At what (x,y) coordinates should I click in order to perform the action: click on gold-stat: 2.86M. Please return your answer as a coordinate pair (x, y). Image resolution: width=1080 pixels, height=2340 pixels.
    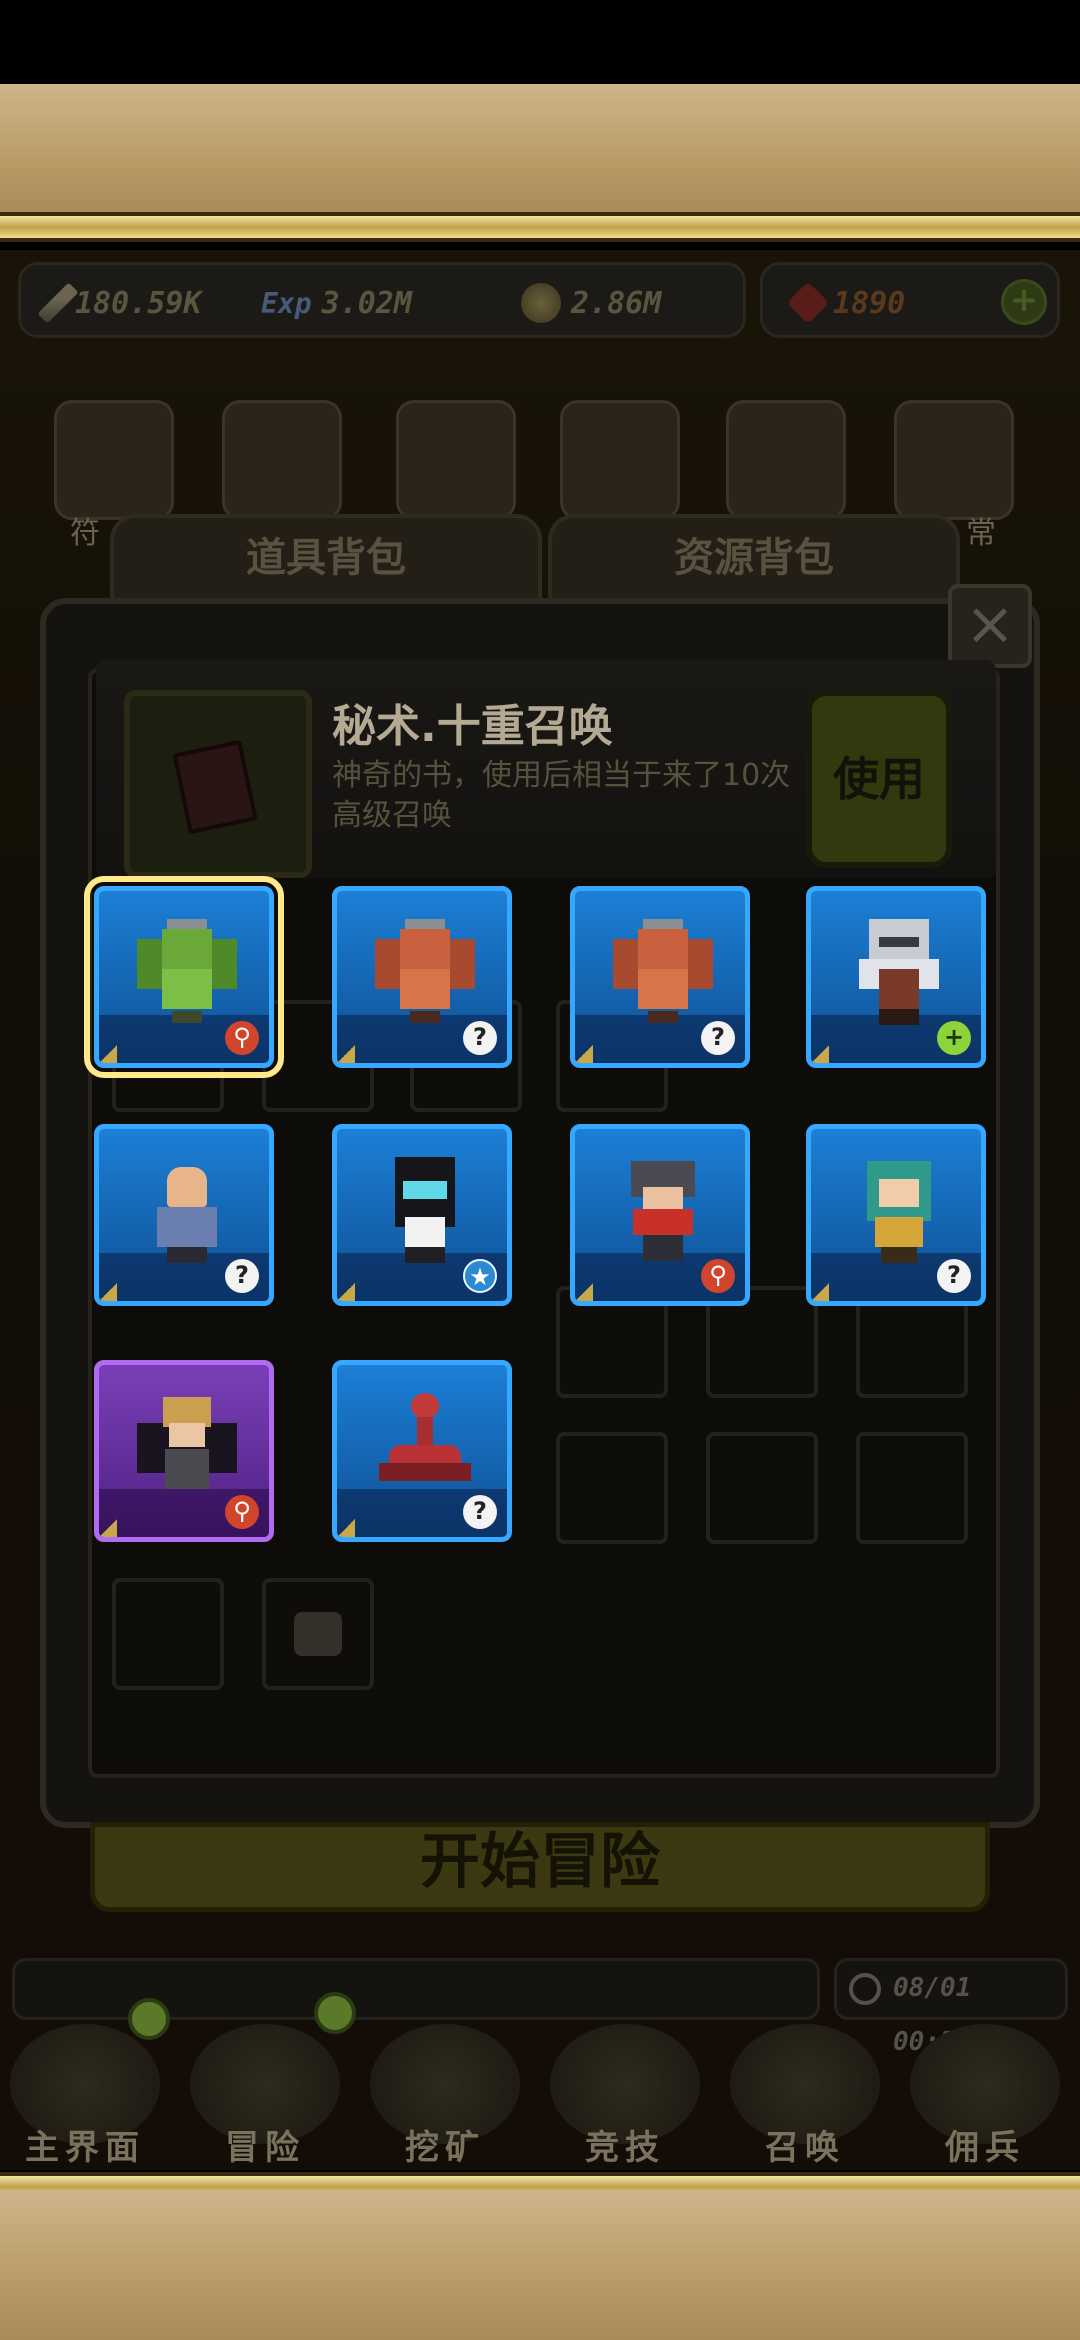
    Looking at the image, I should click on (591, 303).